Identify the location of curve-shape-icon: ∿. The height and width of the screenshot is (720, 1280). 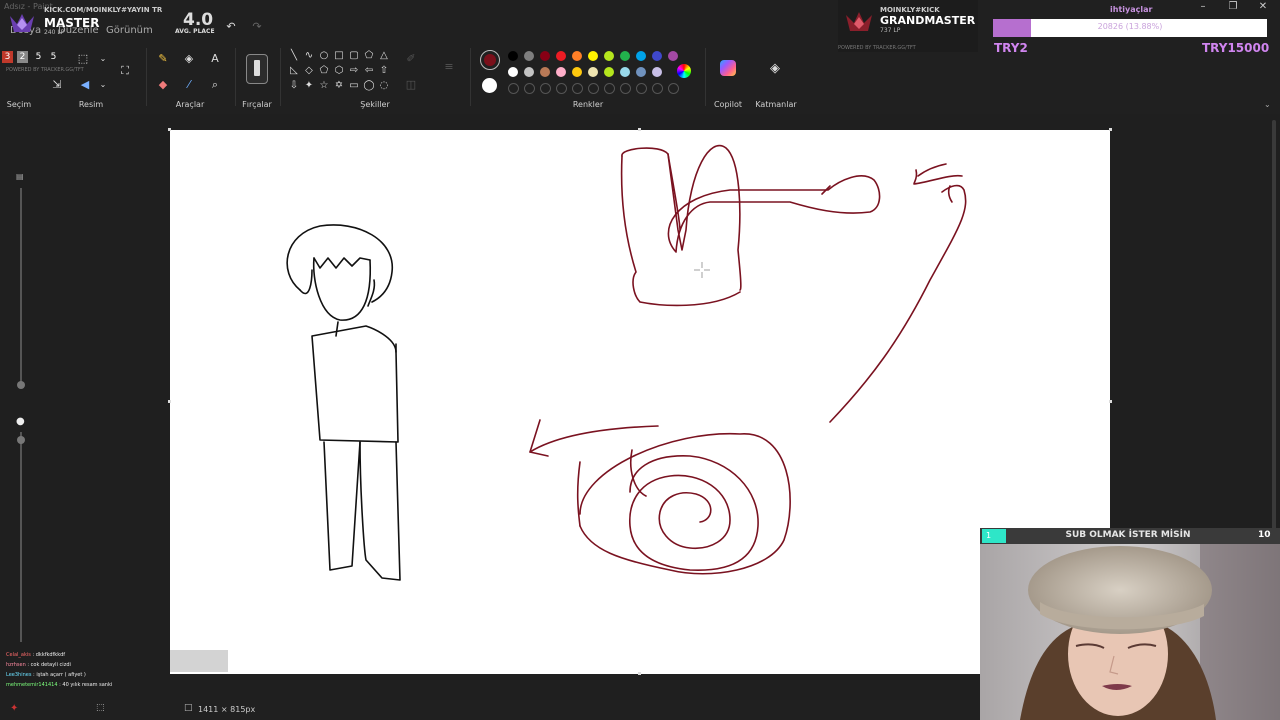
(309, 56).